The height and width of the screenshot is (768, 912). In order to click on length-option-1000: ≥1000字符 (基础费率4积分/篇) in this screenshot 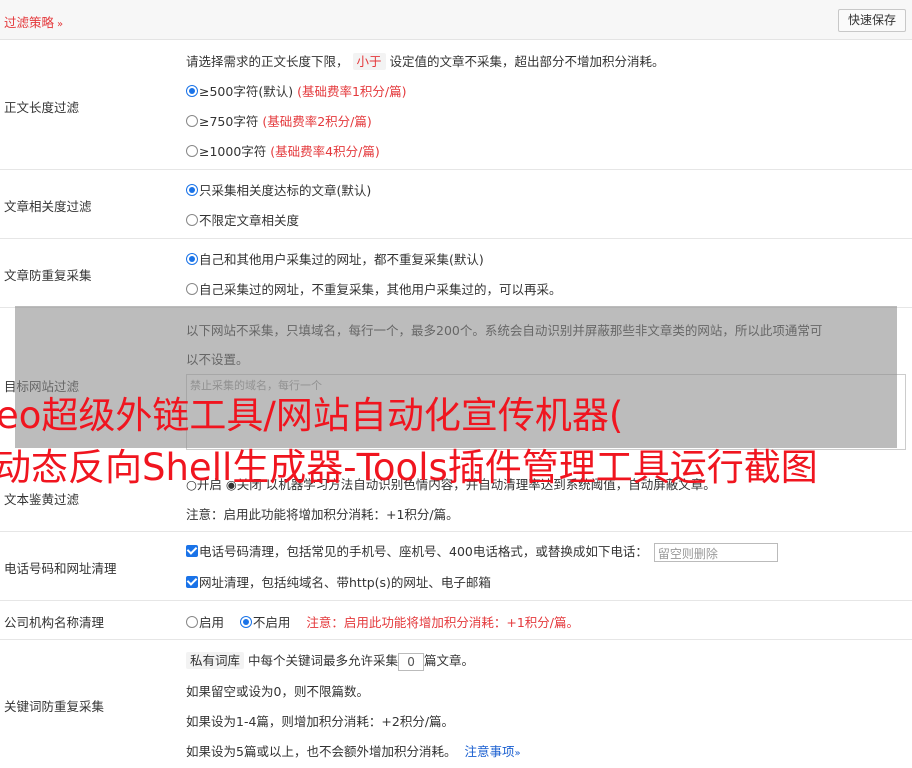, I will do `click(283, 150)`.